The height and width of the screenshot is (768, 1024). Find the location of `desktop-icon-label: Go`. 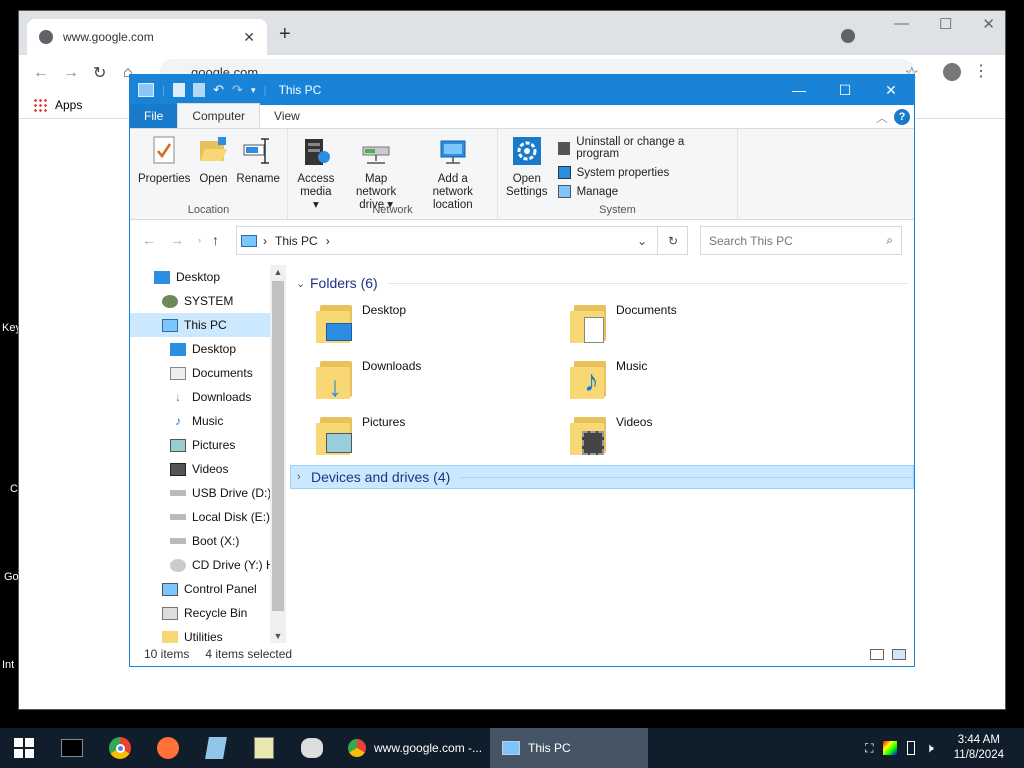

desktop-icon-label: Go is located at coordinates (11, 577).